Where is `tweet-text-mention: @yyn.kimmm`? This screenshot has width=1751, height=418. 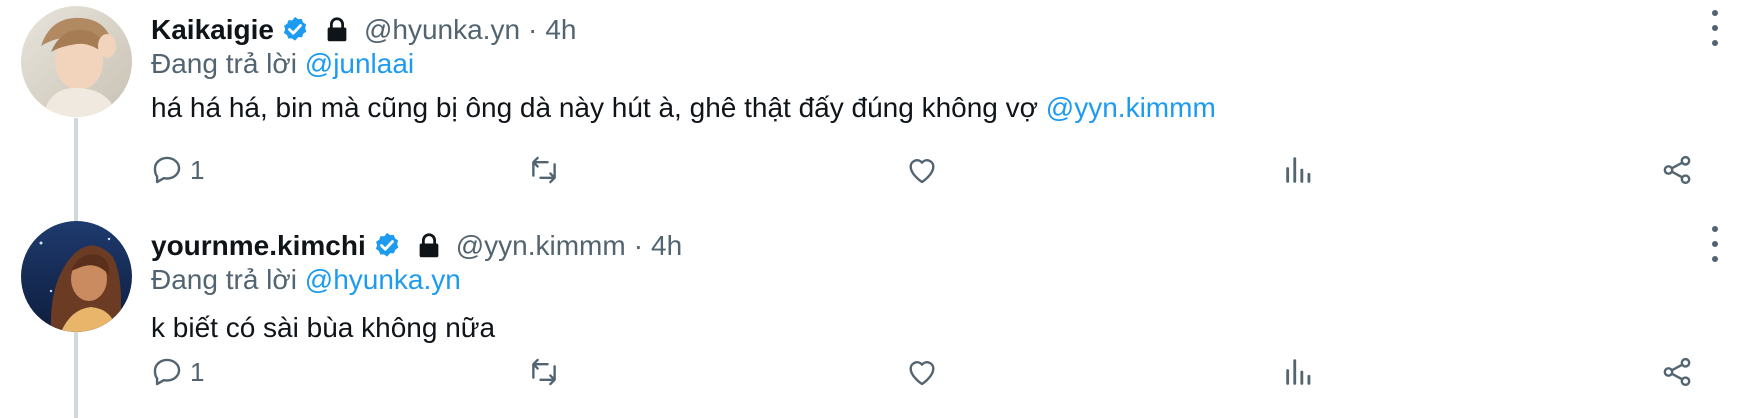 tweet-text-mention: @yyn.kimmm is located at coordinates (1131, 107).